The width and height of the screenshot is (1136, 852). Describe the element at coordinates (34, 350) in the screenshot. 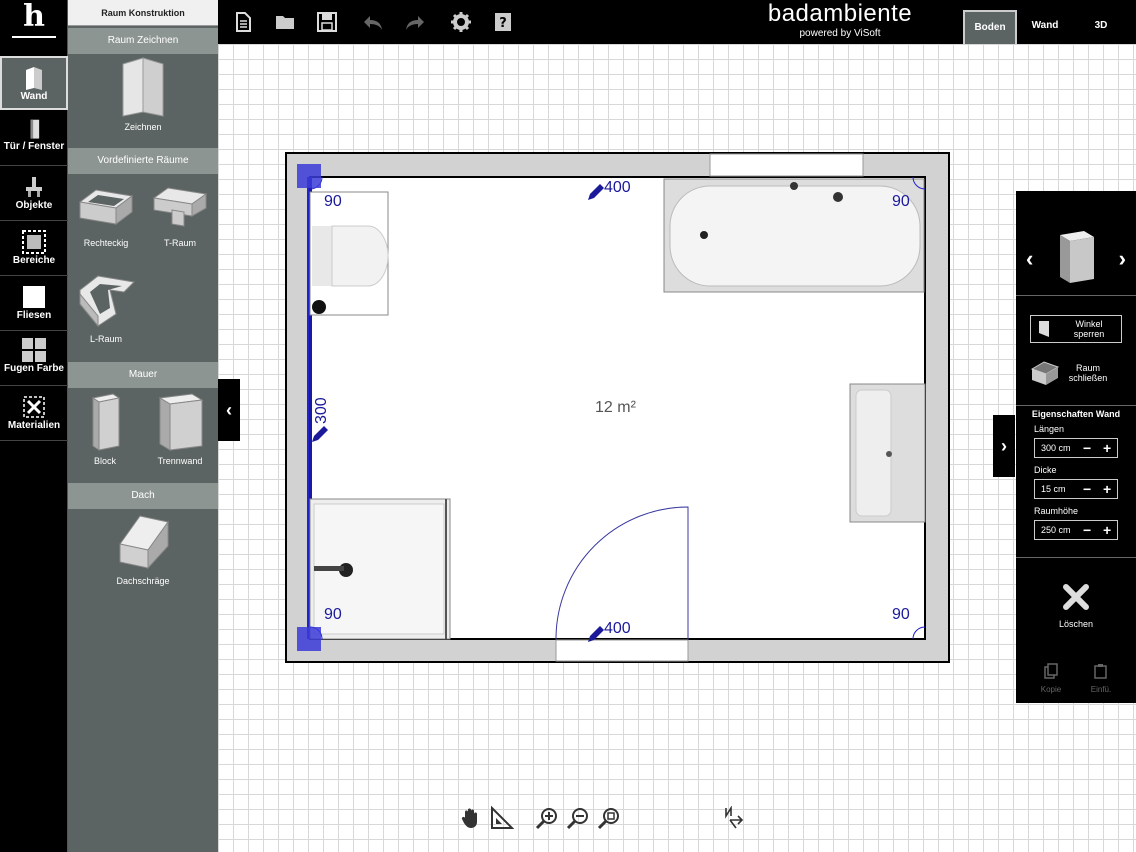

I see `grout-icon` at that location.